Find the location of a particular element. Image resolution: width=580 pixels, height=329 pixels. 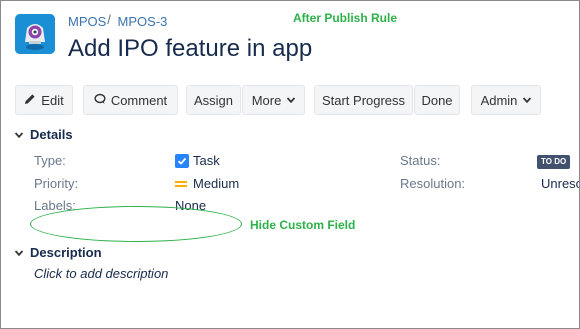

description-heading: Description is located at coordinates (66, 252).